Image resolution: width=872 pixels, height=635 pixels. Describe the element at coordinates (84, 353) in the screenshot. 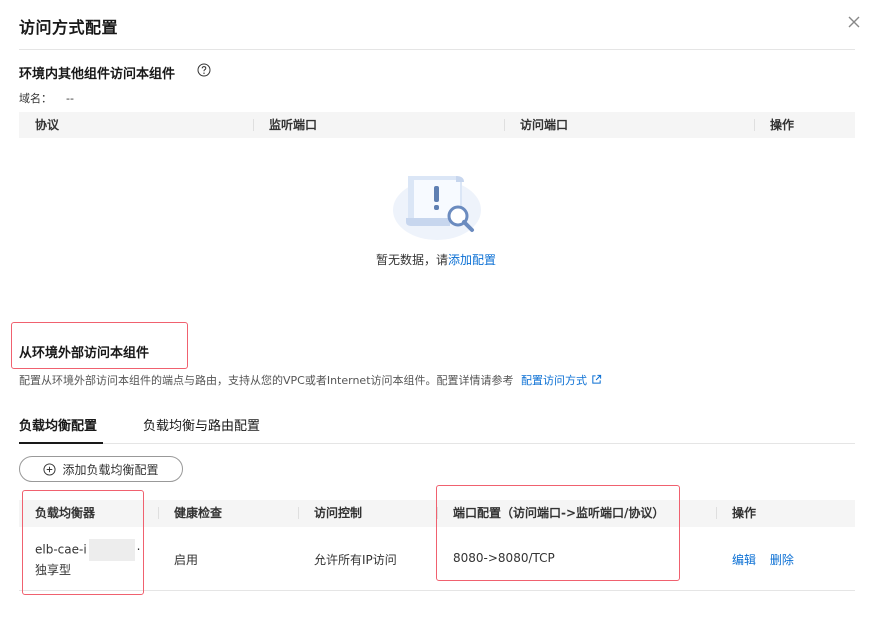

I see `external-section-title: 从环境外部访问本组件` at that location.